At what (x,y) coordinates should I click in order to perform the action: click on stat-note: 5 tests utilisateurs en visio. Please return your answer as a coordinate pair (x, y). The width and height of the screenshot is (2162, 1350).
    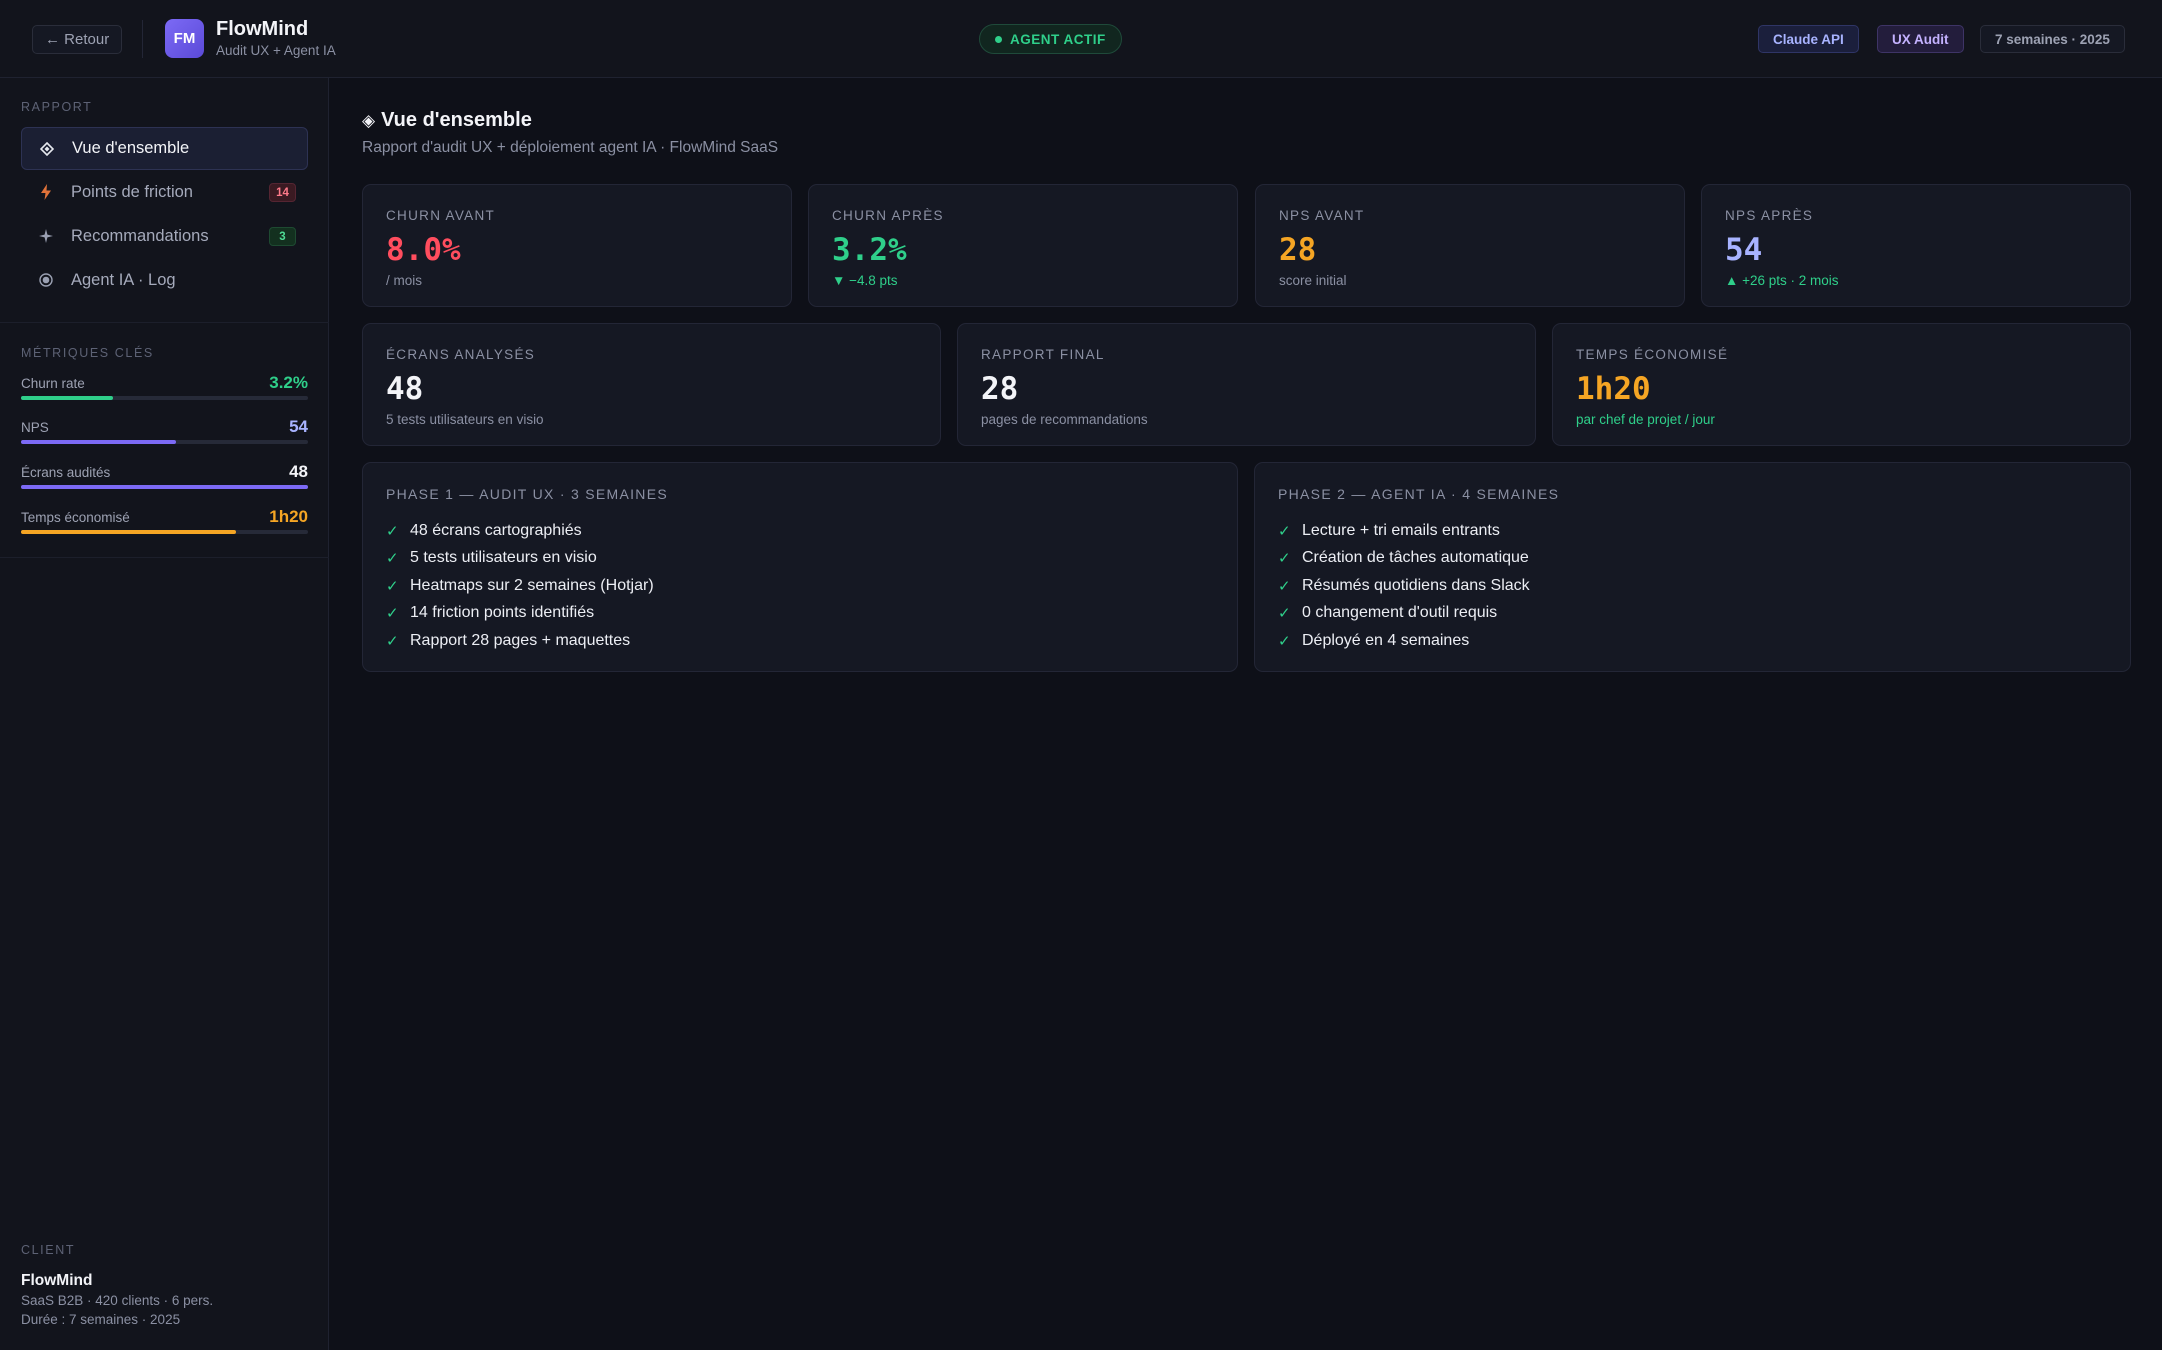
    Looking at the image, I should click on (465, 419).